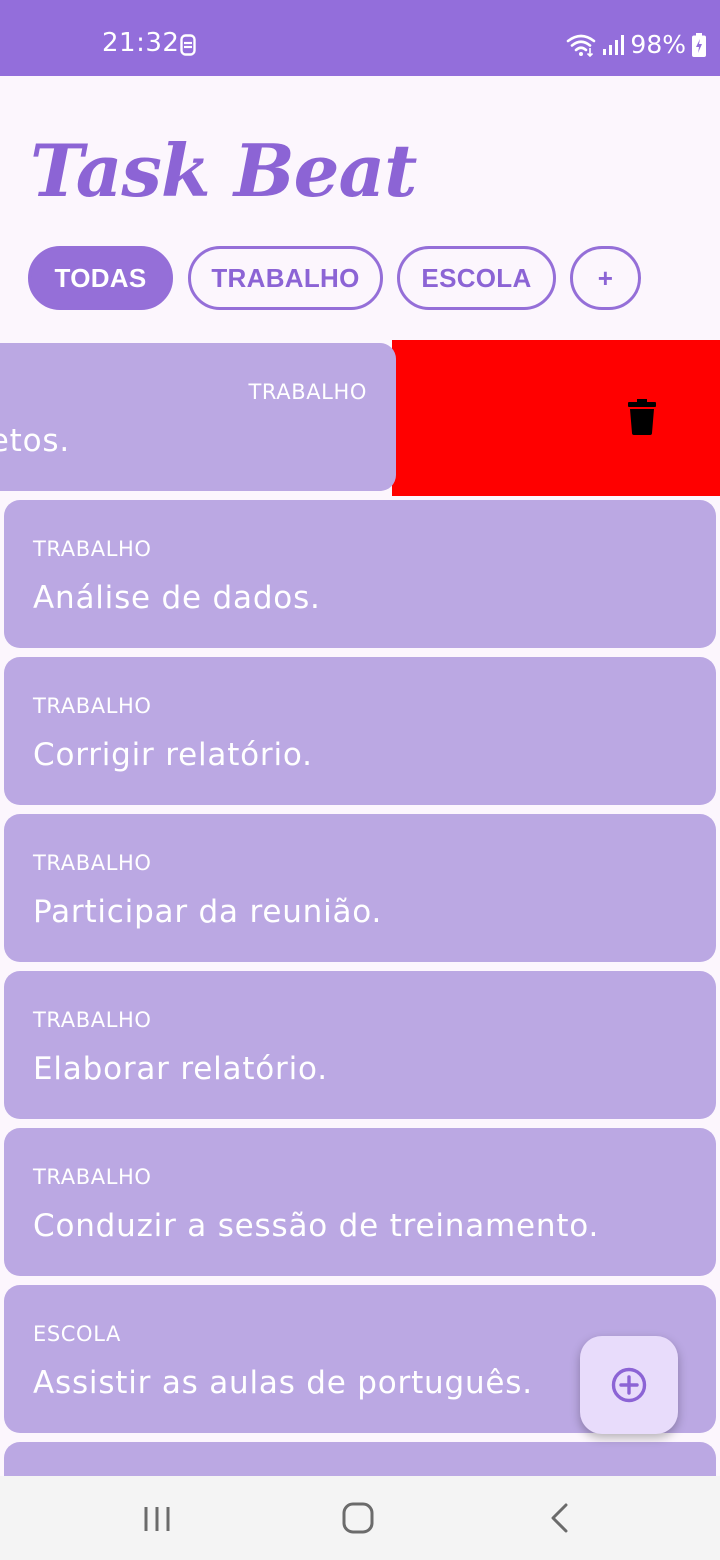 The image size is (720, 1560). I want to click on home-icon, so click(358, 1518).